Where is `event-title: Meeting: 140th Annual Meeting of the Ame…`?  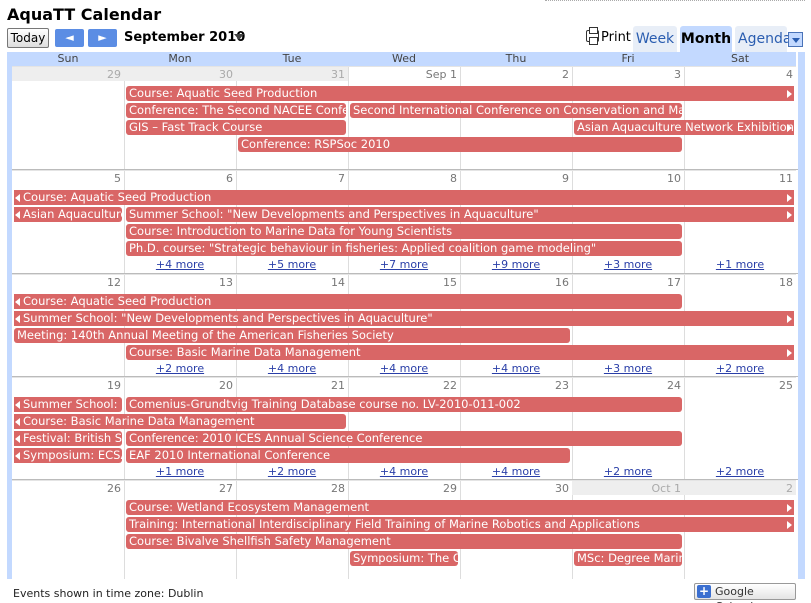
event-title: Meeting: 140th Annual Meeting of the Ame… is located at coordinates (205, 335).